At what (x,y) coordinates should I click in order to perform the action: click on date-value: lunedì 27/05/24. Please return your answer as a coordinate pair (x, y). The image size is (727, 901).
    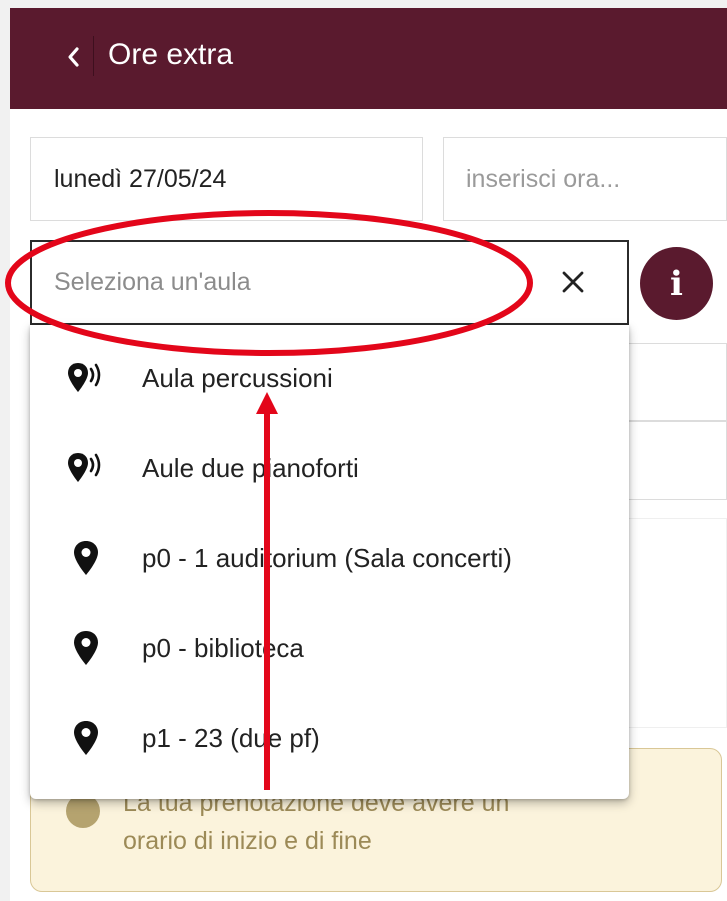
    Looking at the image, I should click on (140, 178).